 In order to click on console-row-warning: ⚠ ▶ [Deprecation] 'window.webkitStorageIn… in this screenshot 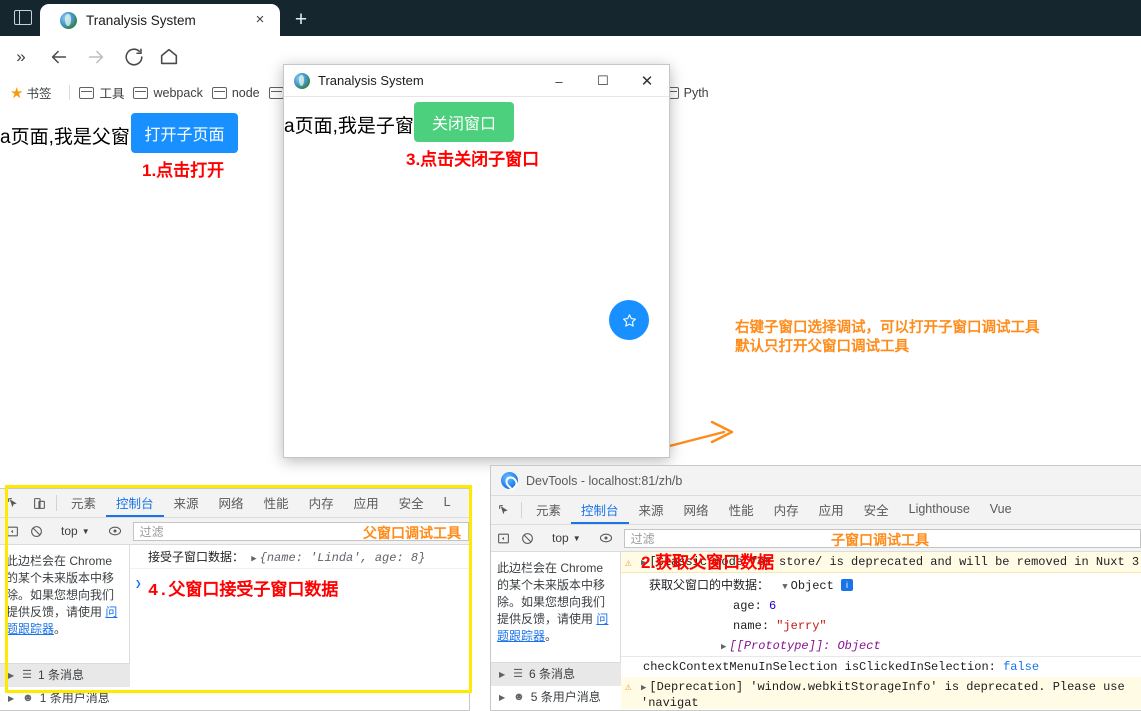, I will do `click(881, 693)`.